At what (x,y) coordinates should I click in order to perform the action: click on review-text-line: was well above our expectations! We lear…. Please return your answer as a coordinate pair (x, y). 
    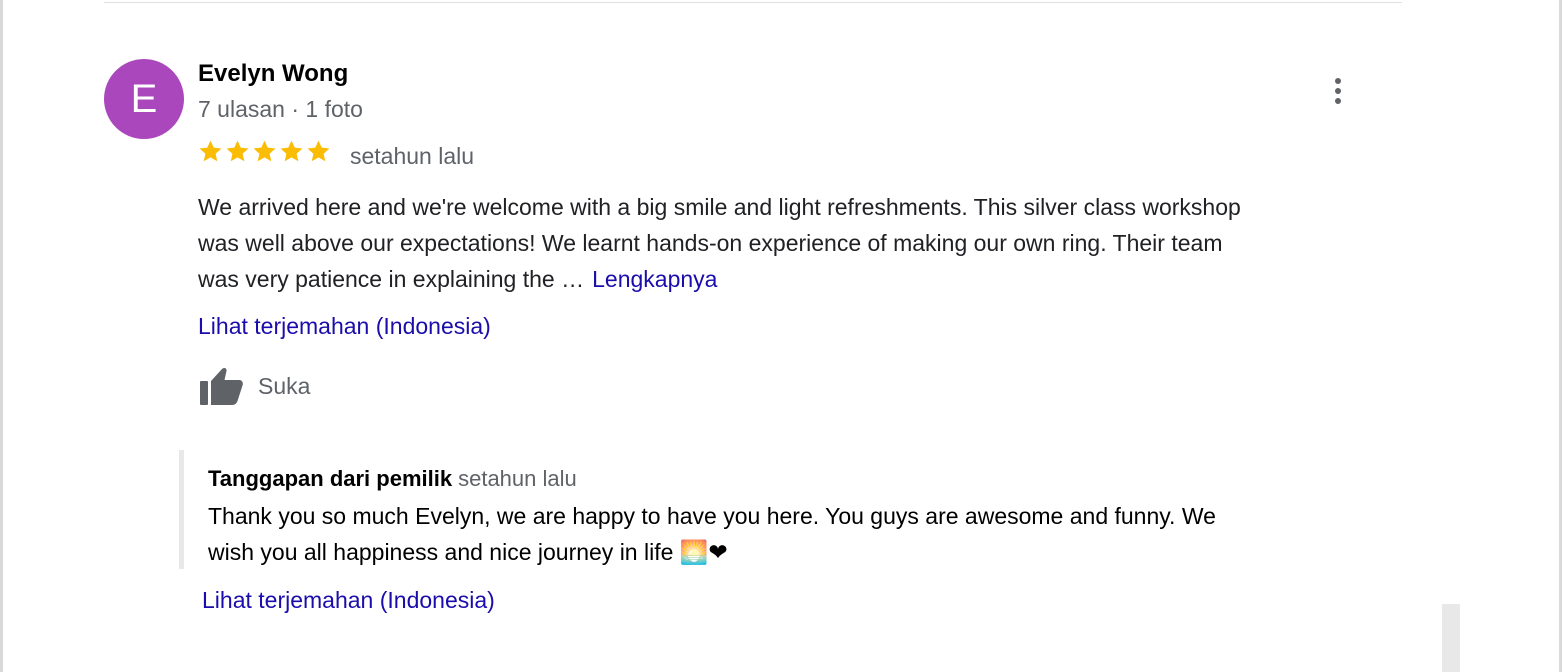
    Looking at the image, I should click on (710, 243).